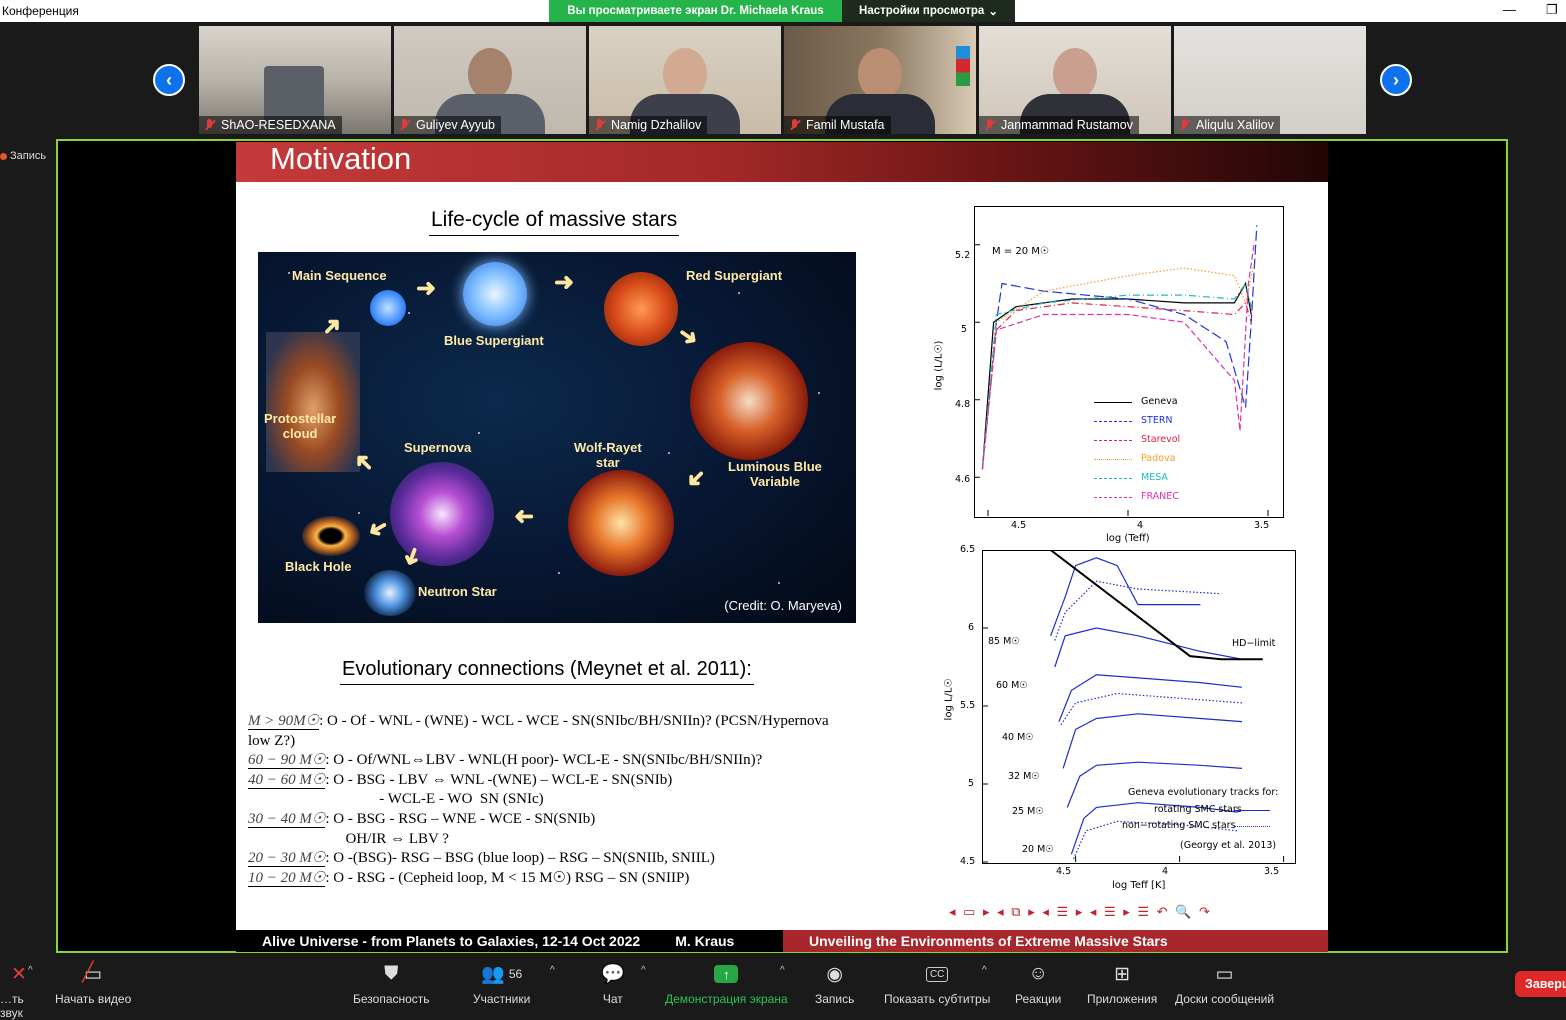  What do you see at coordinates (949, 699) in the screenshot?
I see `y-axis-label: log L/L☉` at bounding box center [949, 699].